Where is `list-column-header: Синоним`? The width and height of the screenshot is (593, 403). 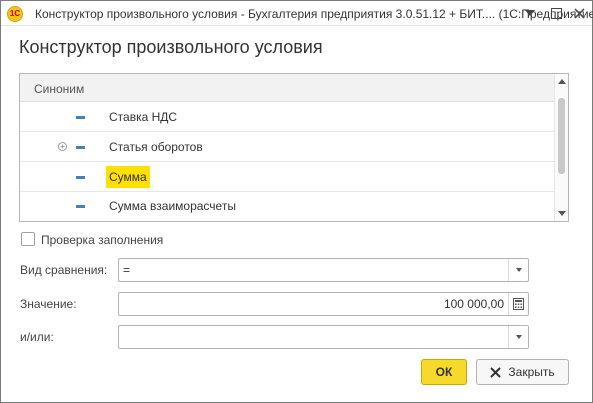 list-column-header: Синоним is located at coordinates (287, 88).